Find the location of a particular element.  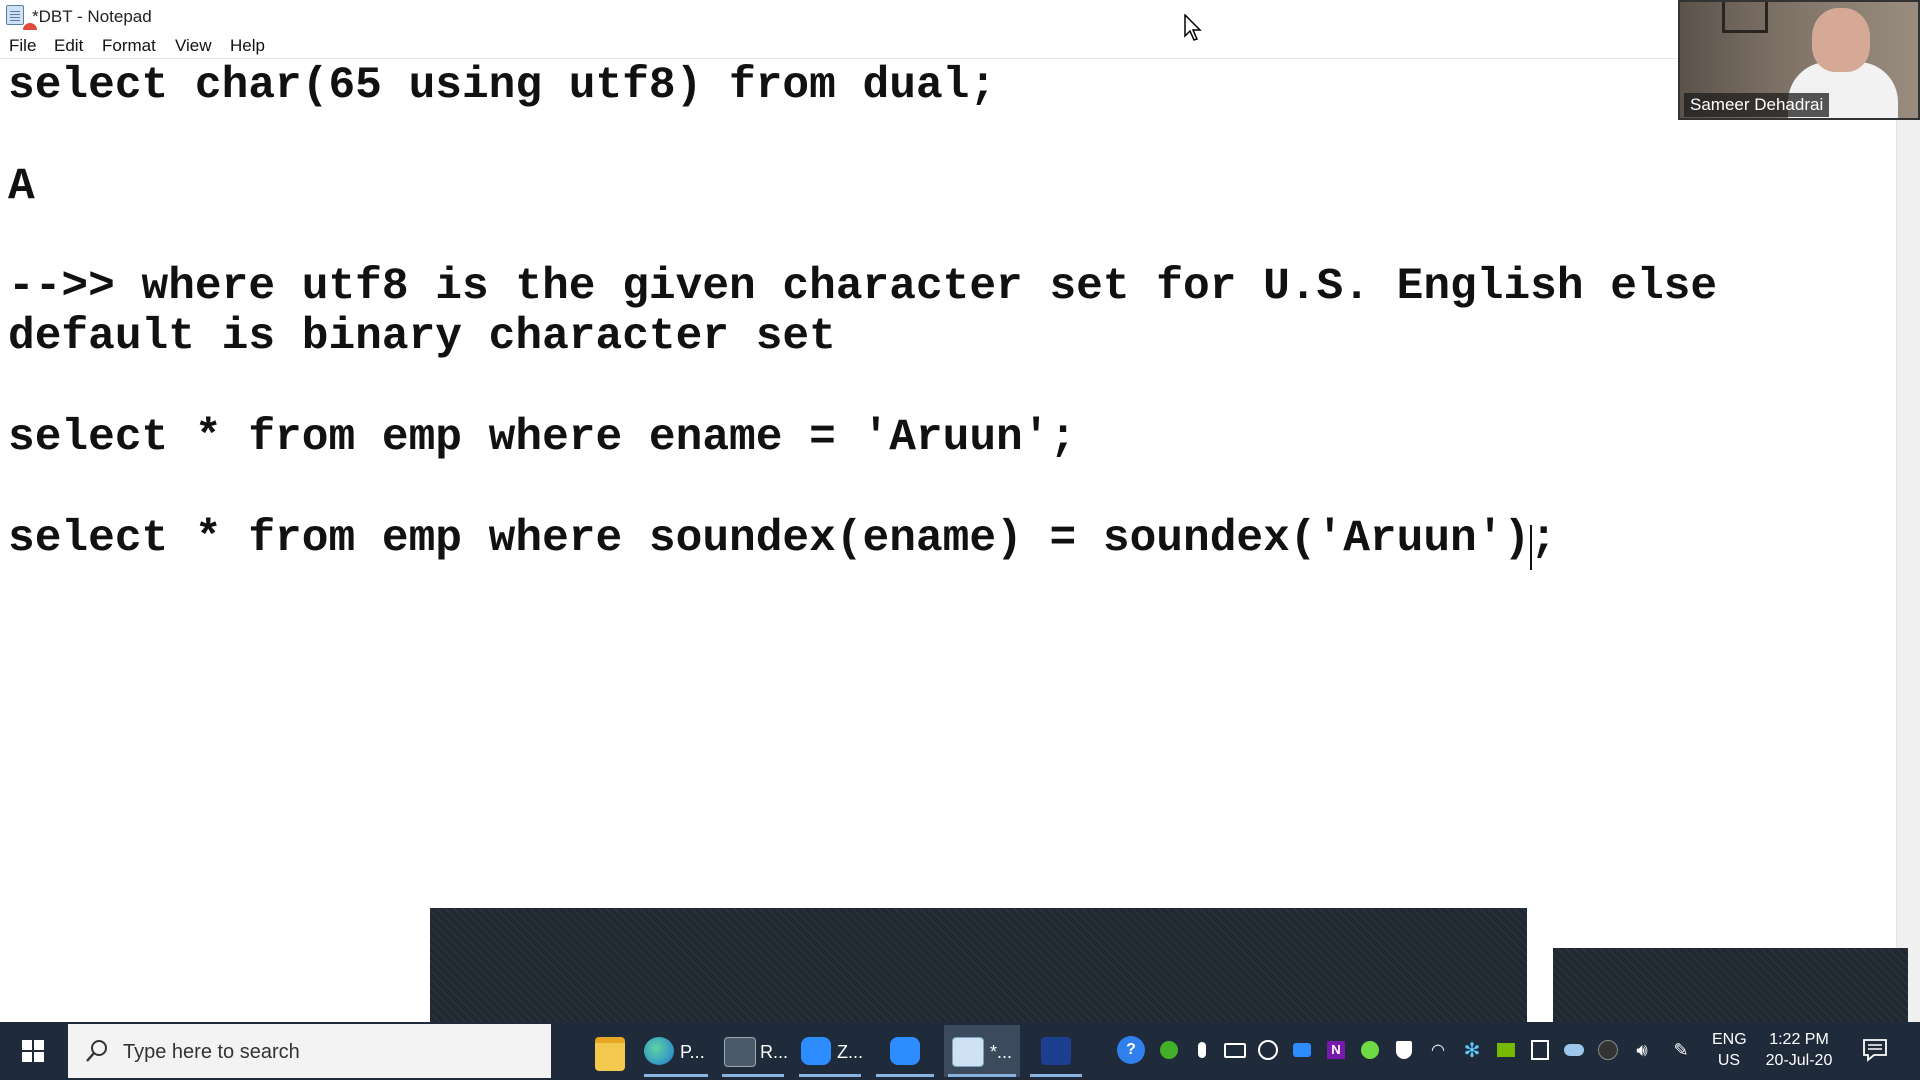

vertical-scrollbar is located at coordinates (1908, 540).